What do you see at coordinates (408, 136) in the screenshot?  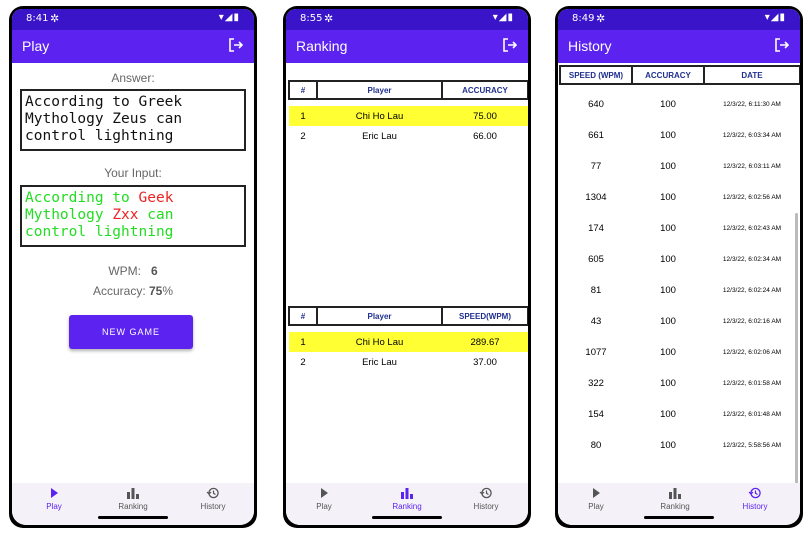 I see `table-row: 2 Eric Lau 66.00` at bounding box center [408, 136].